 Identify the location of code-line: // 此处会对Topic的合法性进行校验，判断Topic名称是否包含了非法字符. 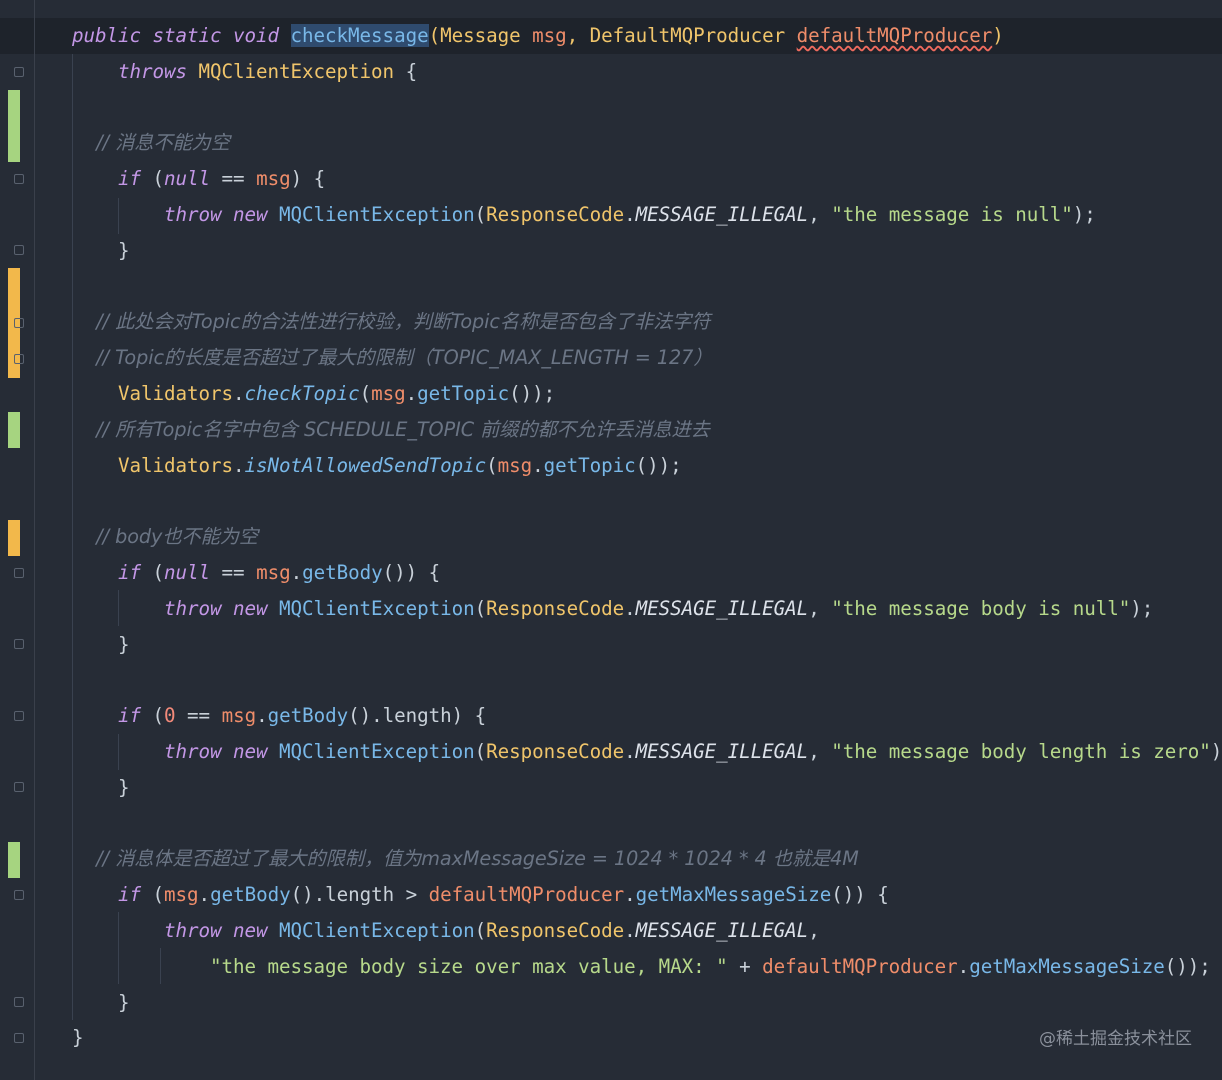
(391, 322).